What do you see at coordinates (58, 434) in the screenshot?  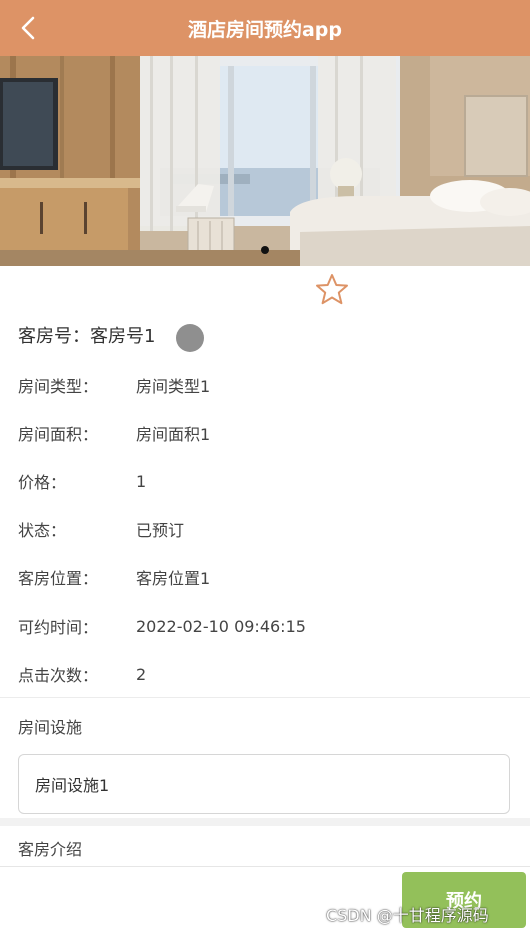 I see `detail-label: 房间面积：` at bounding box center [58, 434].